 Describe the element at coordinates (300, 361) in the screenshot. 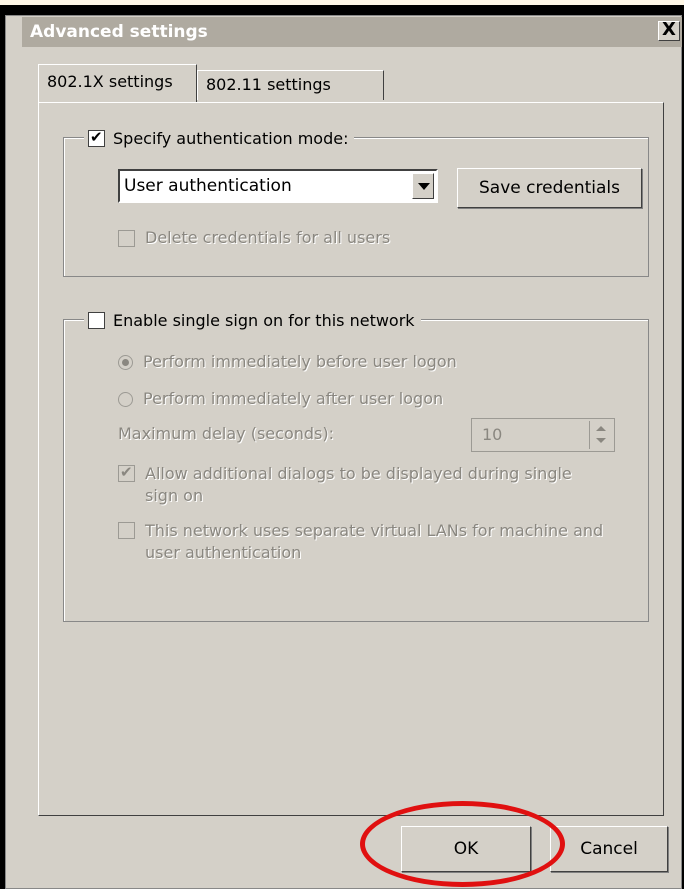

I see `perform-before-logon-label: Perform immediately before user logon` at that location.